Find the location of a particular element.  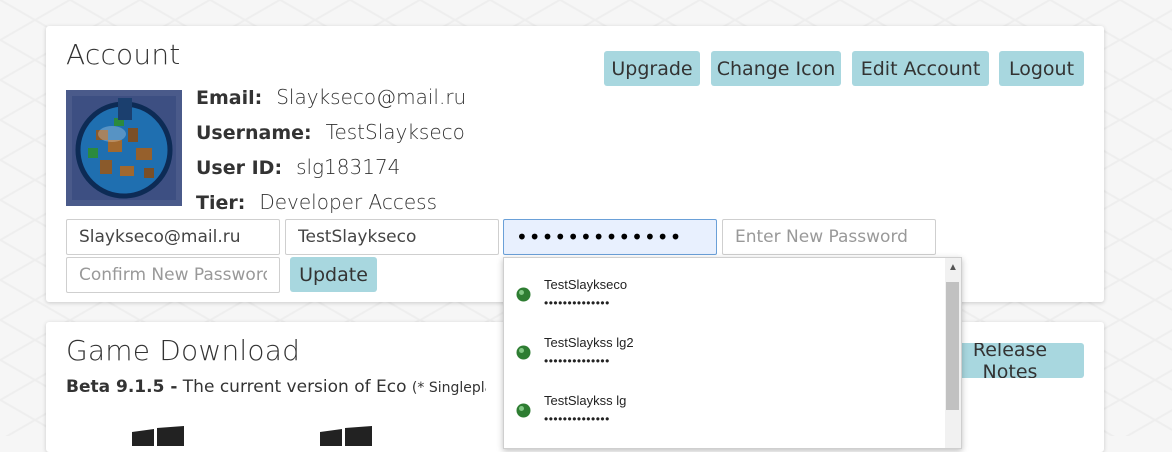

email-label: Email: is located at coordinates (229, 98).